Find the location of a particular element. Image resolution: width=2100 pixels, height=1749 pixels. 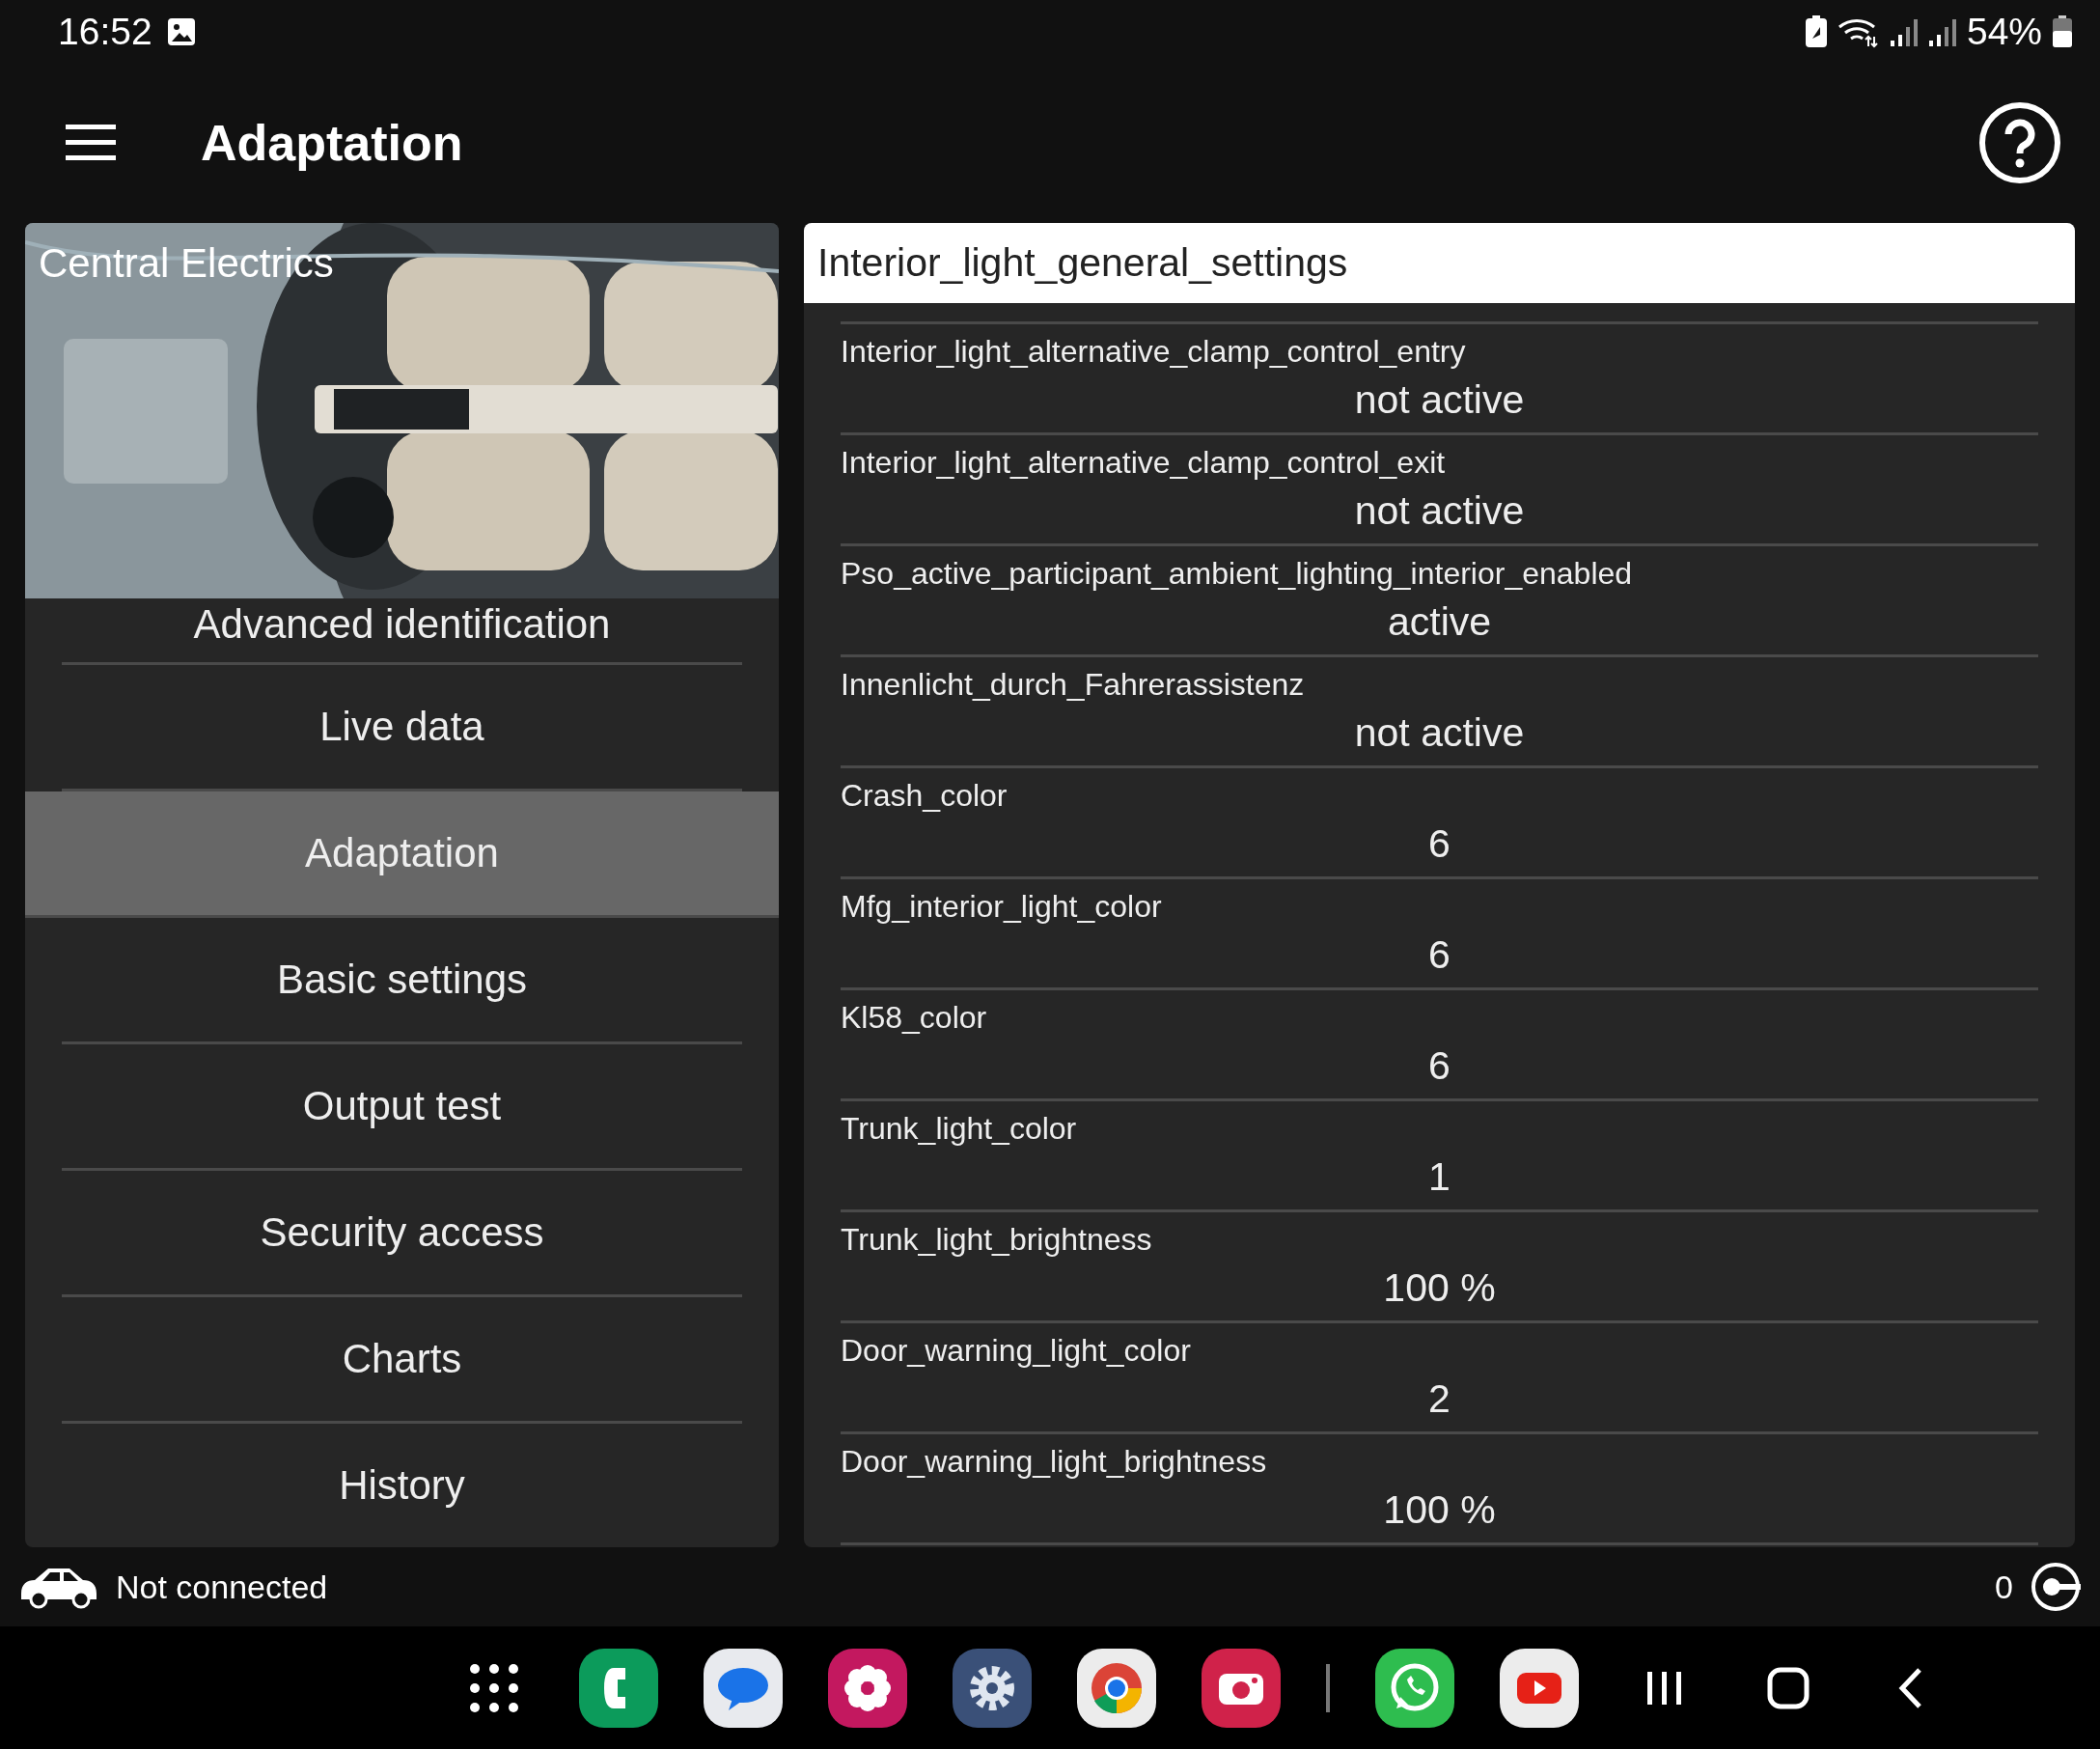

setting-name: Door_warning_light_color is located at coordinates (1016, 1351).